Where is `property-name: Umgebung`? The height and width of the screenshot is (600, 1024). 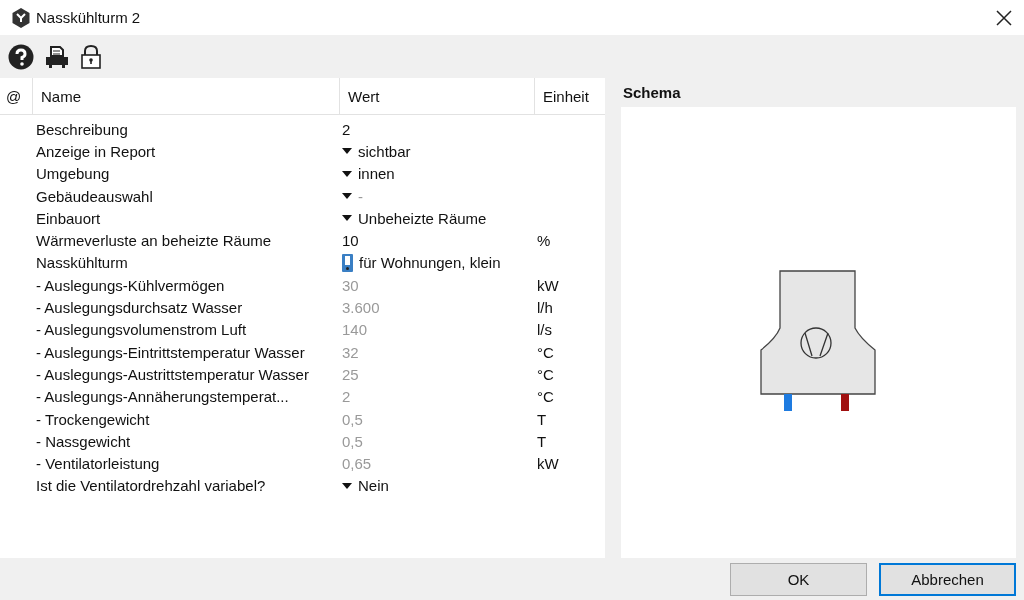 property-name: Umgebung is located at coordinates (73, 174).